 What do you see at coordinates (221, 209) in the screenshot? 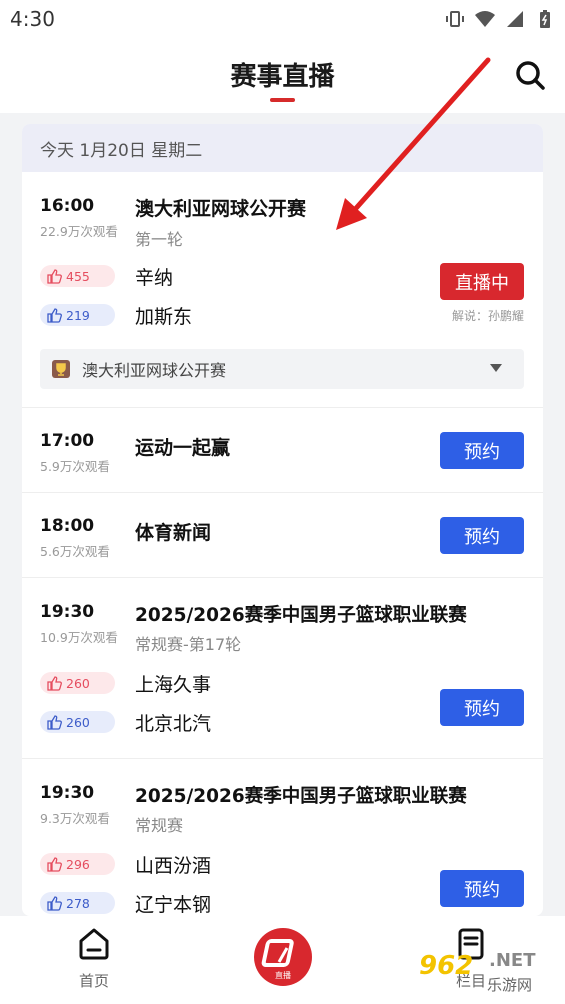
I see `item-event: 澳大利亚网球公开赛` at bounding box center [221, 209].